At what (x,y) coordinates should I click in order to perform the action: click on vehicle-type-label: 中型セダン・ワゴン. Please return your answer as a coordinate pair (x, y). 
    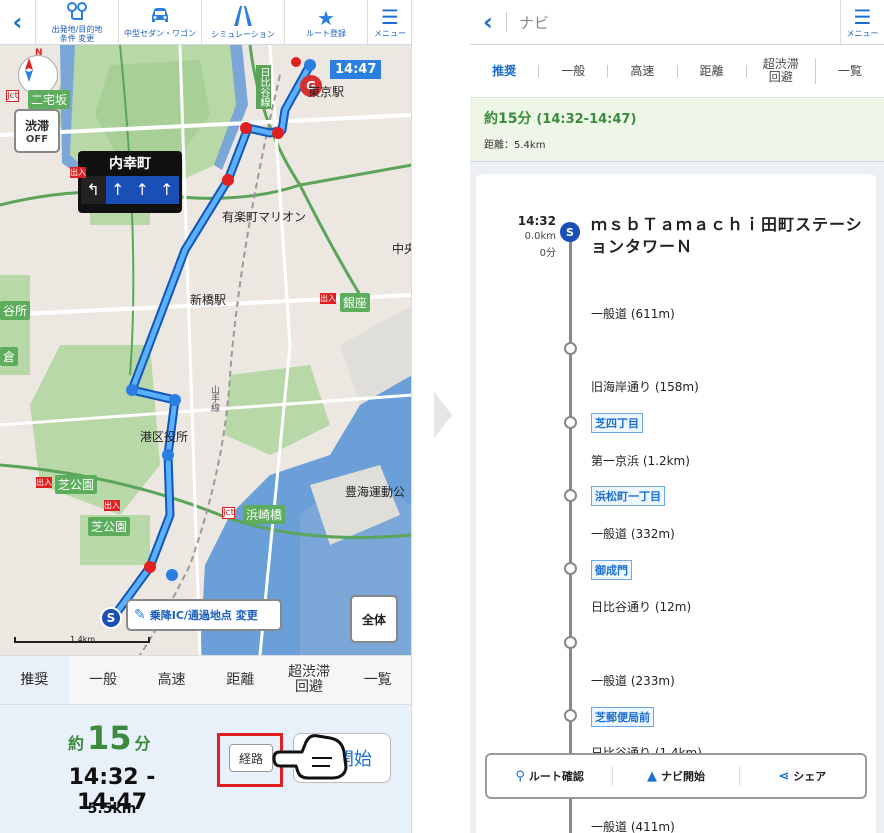
    Looking at the image, I should click on (160, 33).